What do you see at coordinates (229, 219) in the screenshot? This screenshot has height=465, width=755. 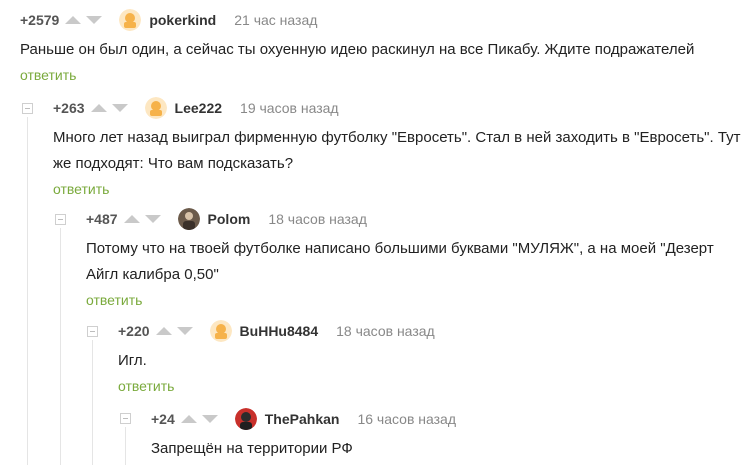 I see `comment-author: Polom` at bounding box center [229, 219].